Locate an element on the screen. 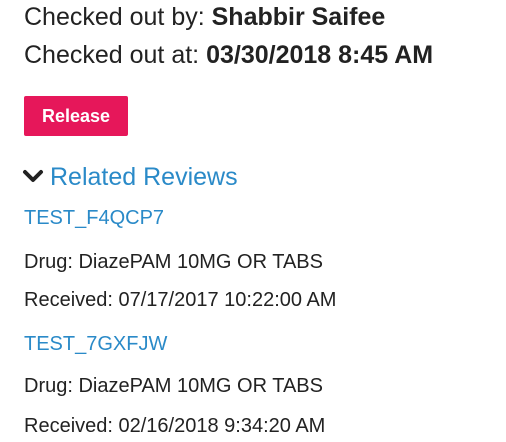 This screenshot has width=506, height=442. review-2-received: Received: 02/16/2018 9:34:20 AM is located at coordinates (175, 426).